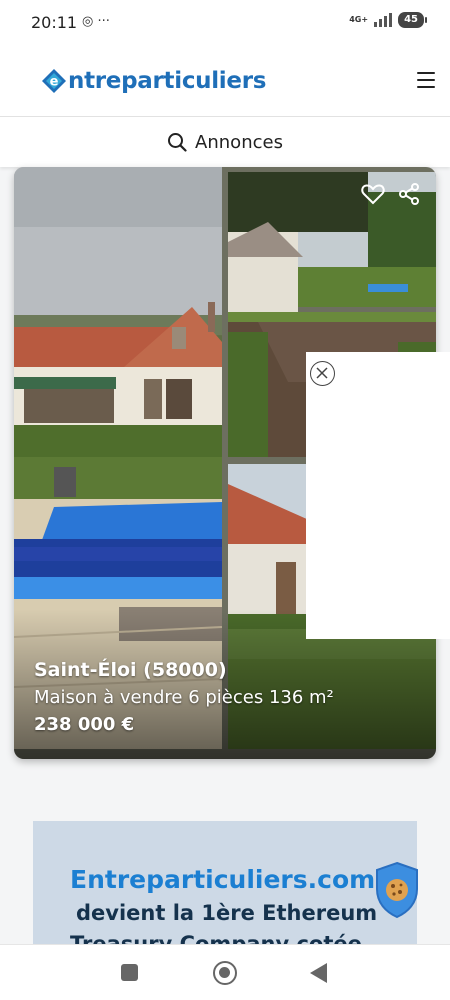  What do you see at coordinates (409, 194) in the screenshot?
I see `share-icon` at bounding box center [409, 194].